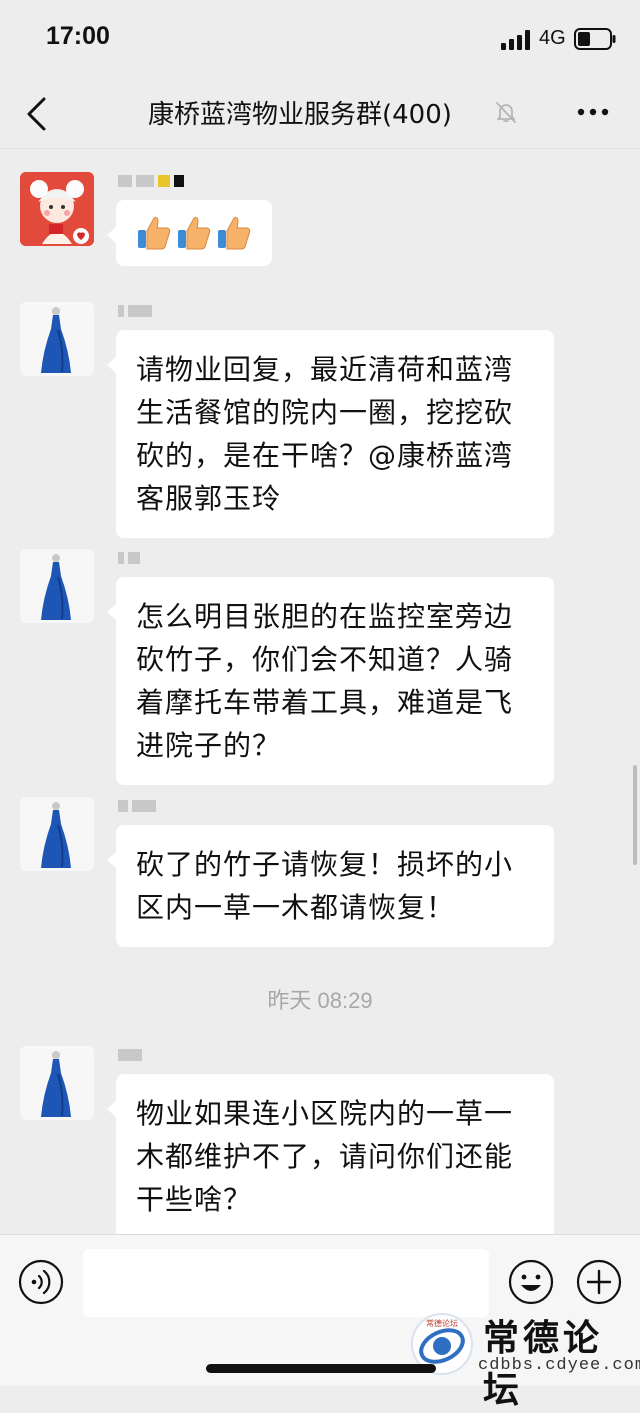 This screenshot has width=640, height=1413. Describe the element at coordinates (531, 1282) in the screenshot. I see `emoji-icon` at that location.